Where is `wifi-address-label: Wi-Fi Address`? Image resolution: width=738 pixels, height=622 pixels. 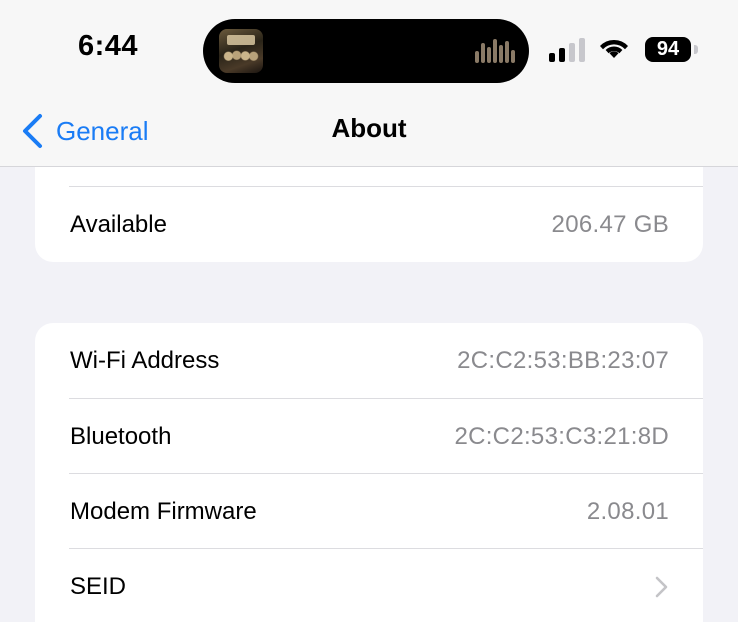 wifi-address-label: Wi-Fi Address is located at coordinates (145, 360).